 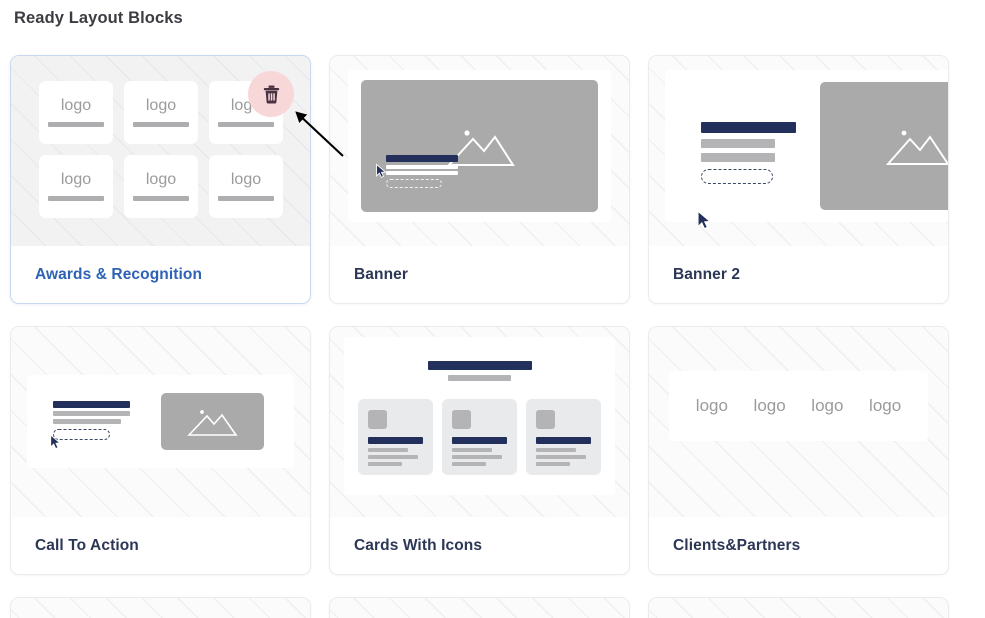 What do you see at coordinates (798, 406) in the screenshot?
I see `clients-logo-row-sheet: logo logo logo logo` at bounding box center [798, 406].